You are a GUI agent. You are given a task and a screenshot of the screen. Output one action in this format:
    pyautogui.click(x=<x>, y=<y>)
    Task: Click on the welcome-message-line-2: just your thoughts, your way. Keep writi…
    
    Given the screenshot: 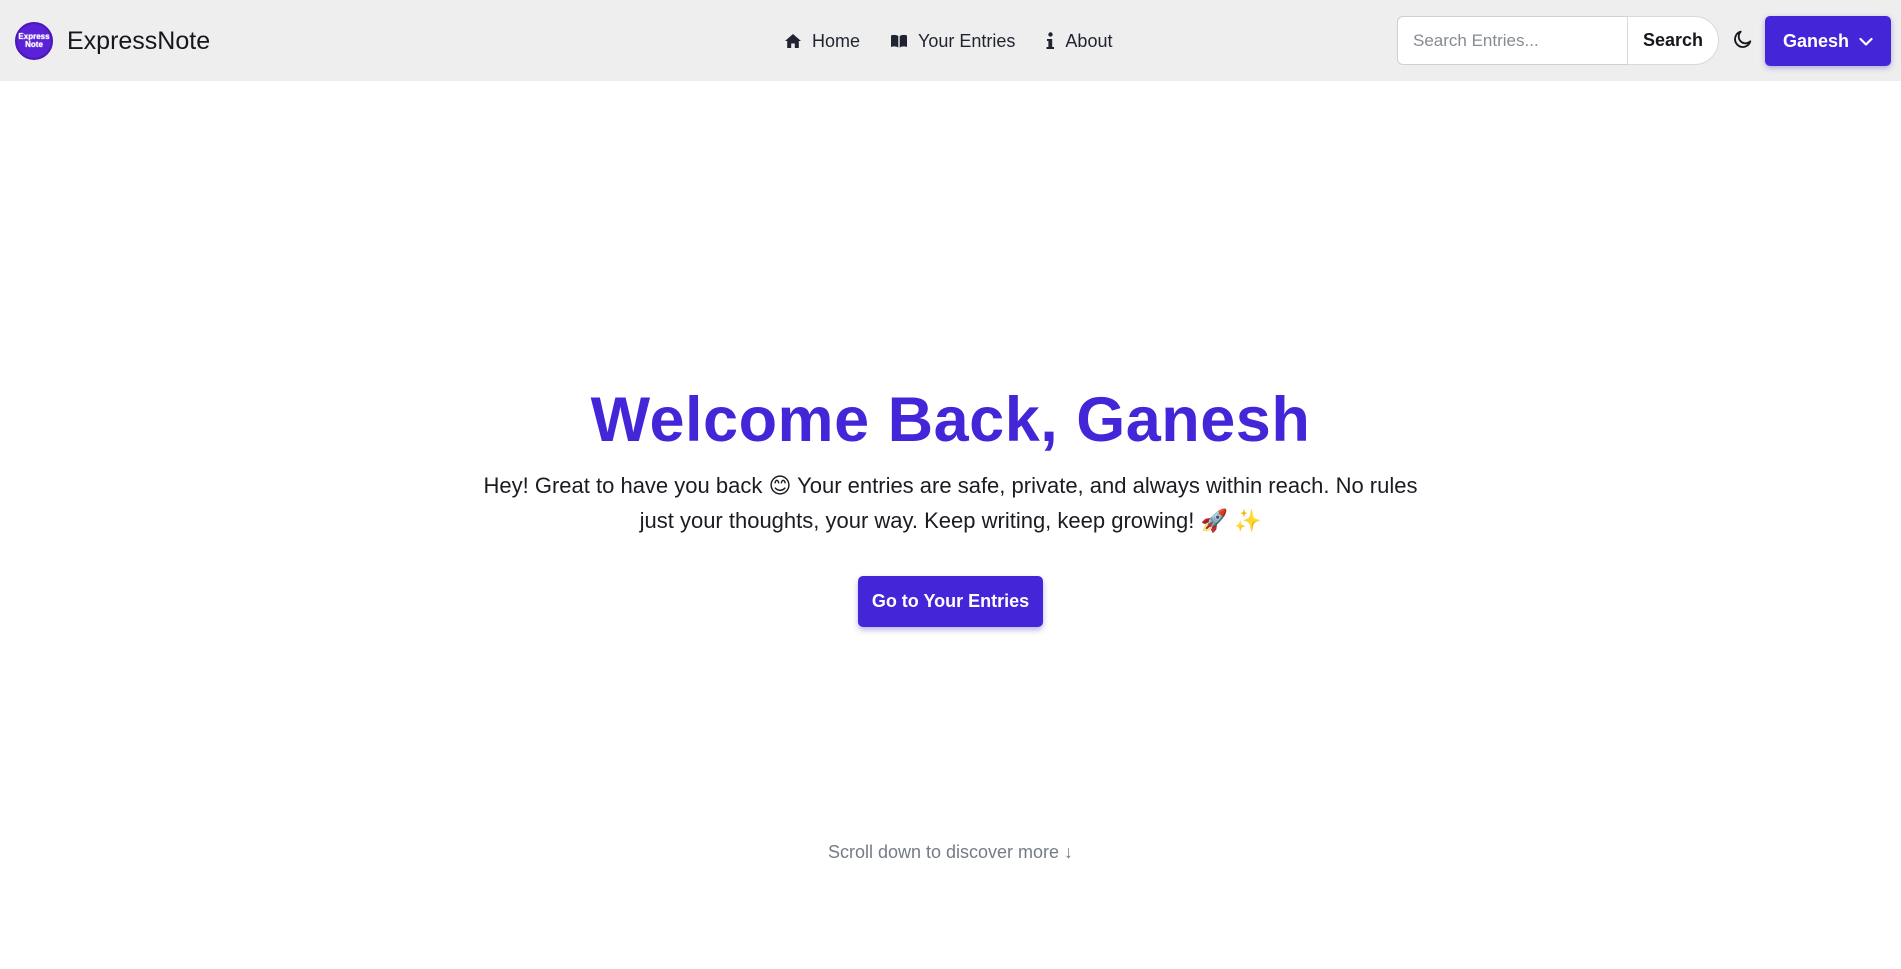 What is the action you would take?
    pyautogui.click(x=950, y=520)
    